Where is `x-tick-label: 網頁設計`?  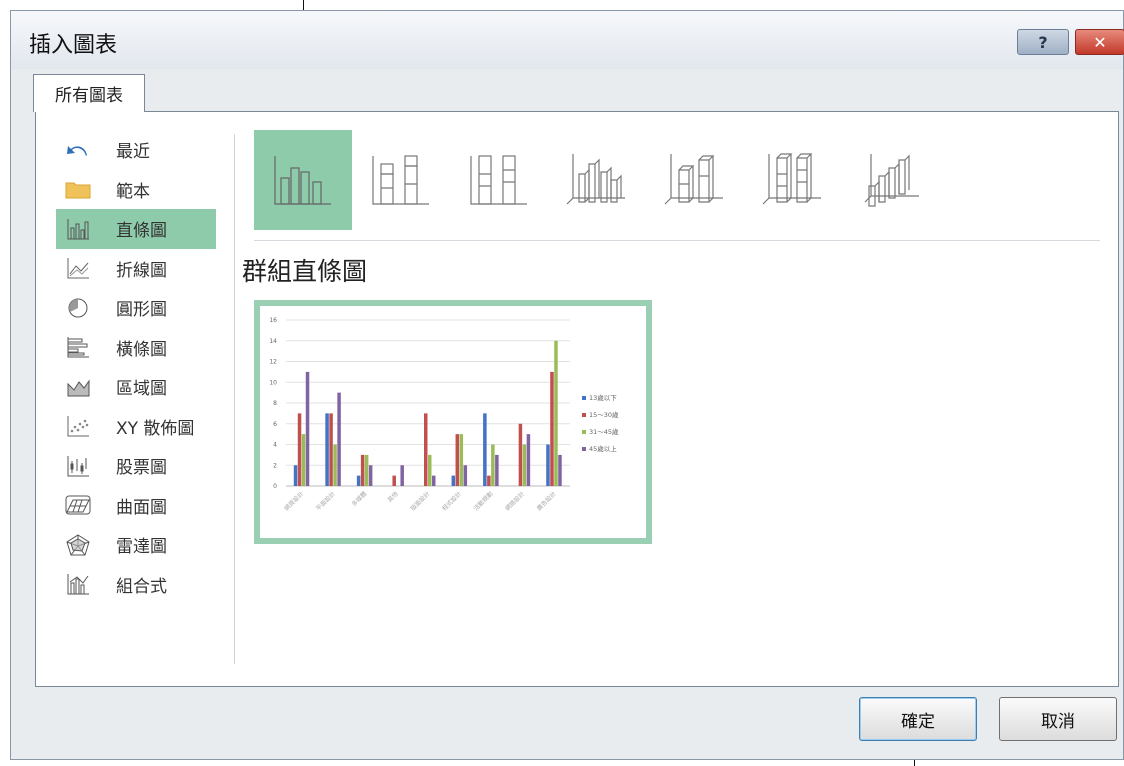 x-tick-label: 網頁設計 is located at coordinates (294, 501).